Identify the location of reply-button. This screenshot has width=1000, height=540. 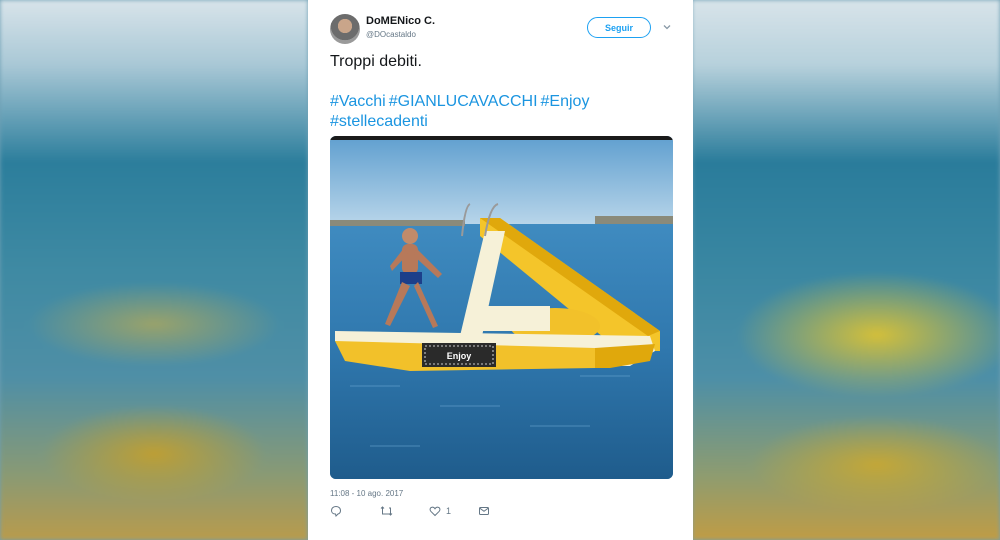
(336, 511).